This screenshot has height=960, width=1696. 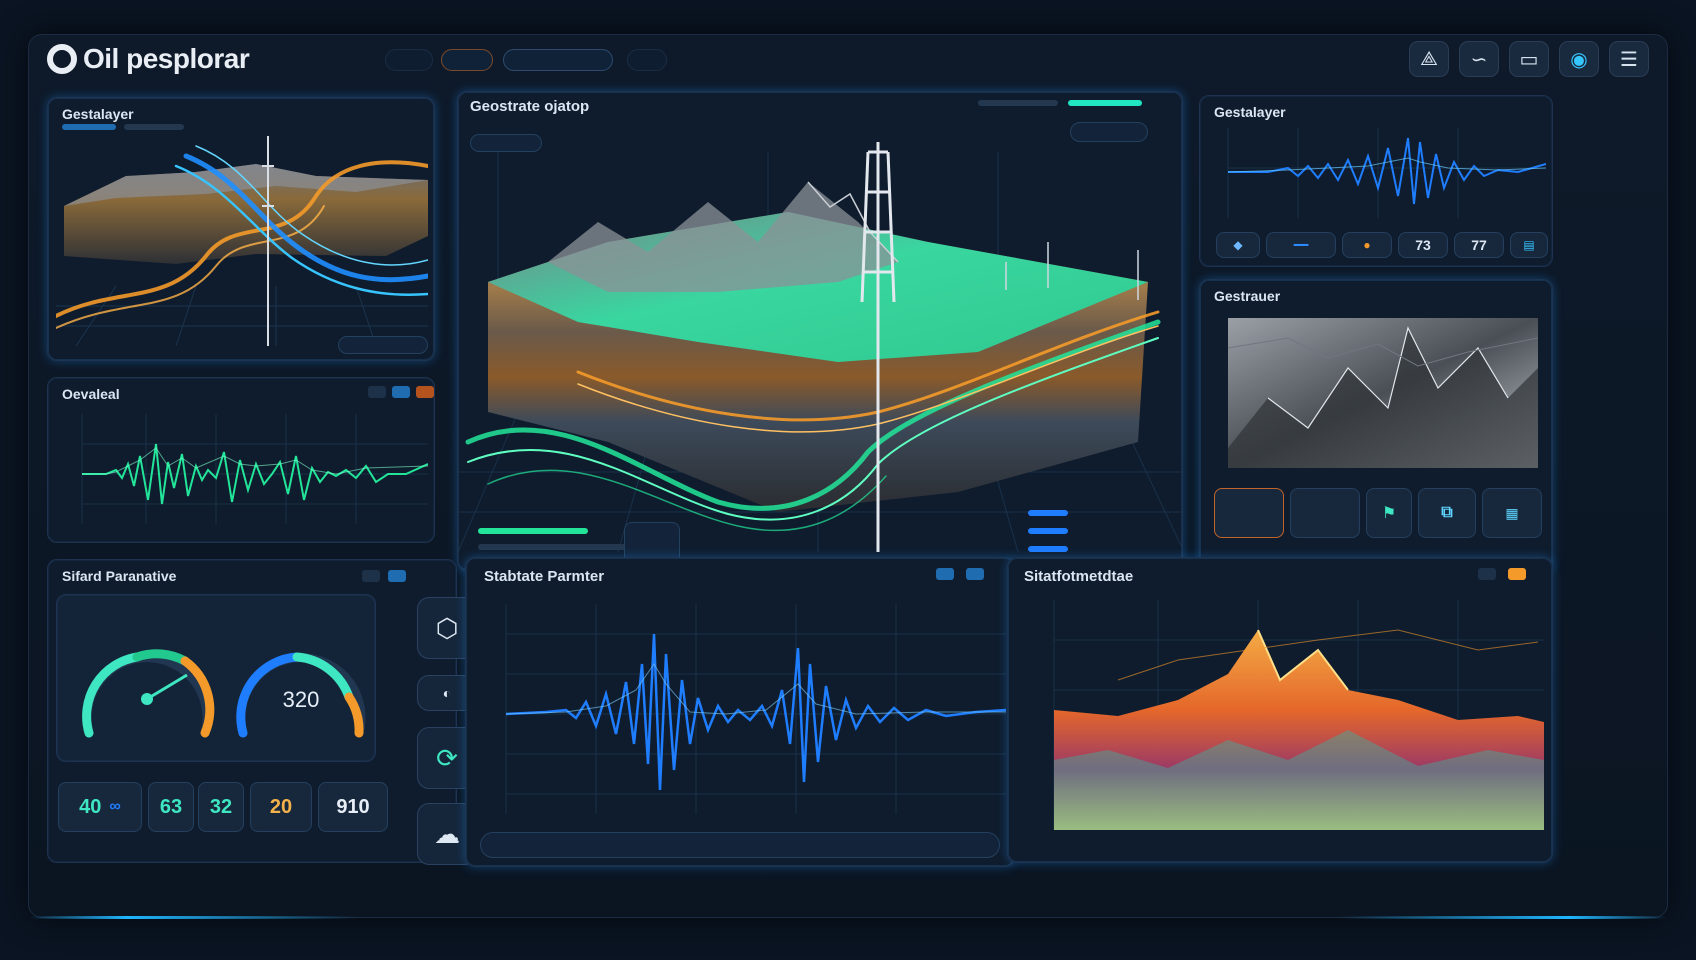 I want to click on chip: ━━, so click(x=1301, y=245).